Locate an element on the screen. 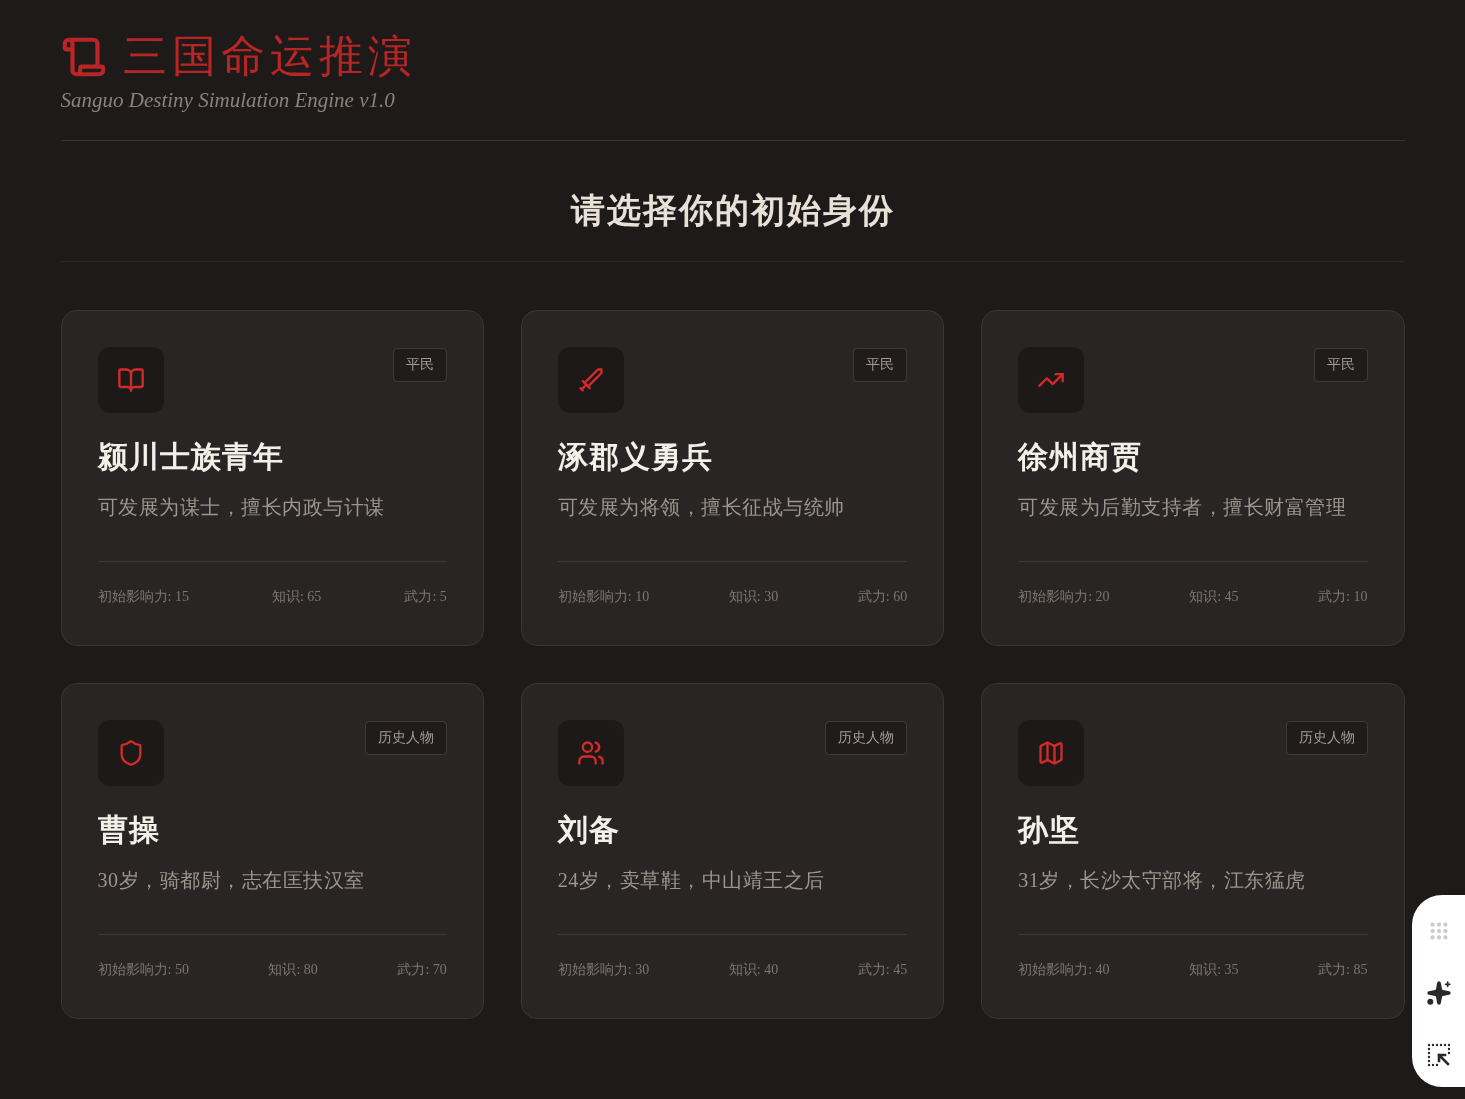 This screenshot has width=1465, height=1099. grip-icon is located at coordinates (1438, 931).